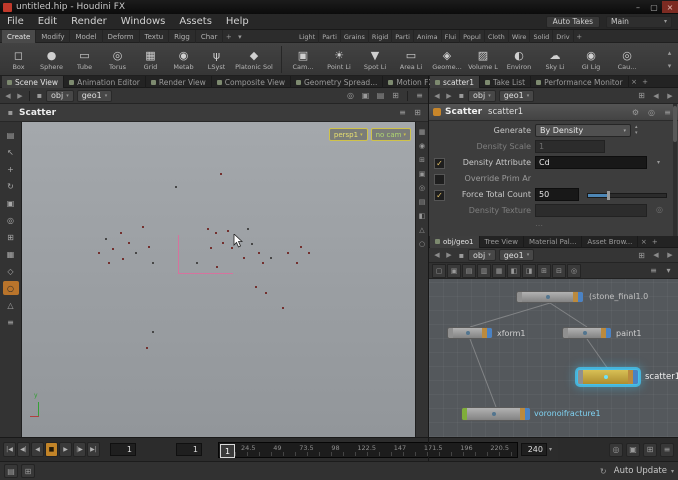 This screenshot has height=480, width=678. What do you see at coordinates (502, 241) in the screenshot?
I see `network-tab-tree-view: Tree View` at bounding box center [502, 241].